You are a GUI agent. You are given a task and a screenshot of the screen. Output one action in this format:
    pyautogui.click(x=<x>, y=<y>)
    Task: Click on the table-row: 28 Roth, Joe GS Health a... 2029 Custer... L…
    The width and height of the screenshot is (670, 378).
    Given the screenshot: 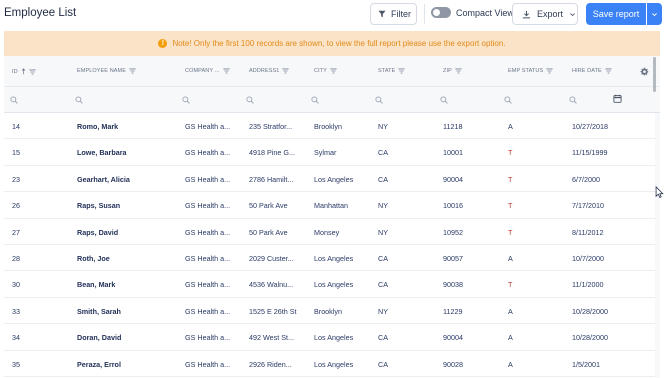 What is the action you would take?
    pyautogui.click(x=329, y=258)
    